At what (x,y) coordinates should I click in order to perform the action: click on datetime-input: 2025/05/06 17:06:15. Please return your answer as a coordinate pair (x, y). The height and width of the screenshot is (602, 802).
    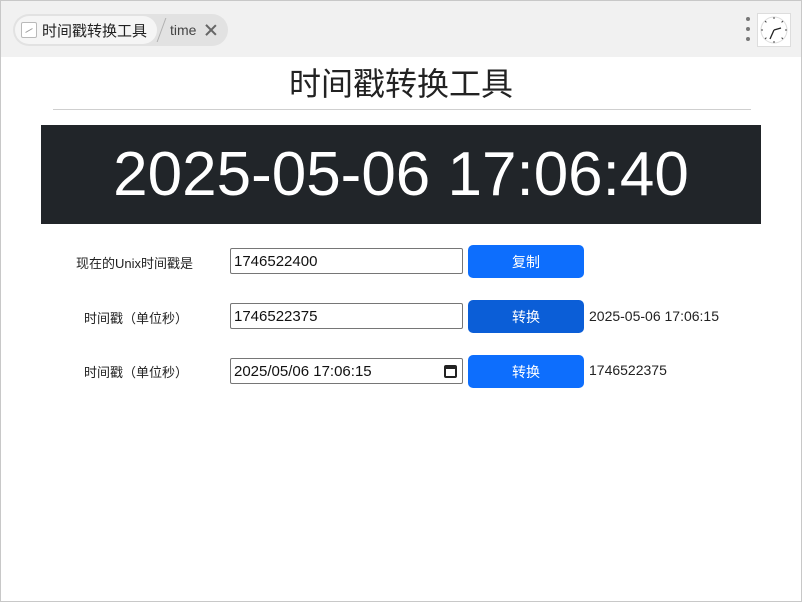
    Looking at the image, I should click on (346, 371).